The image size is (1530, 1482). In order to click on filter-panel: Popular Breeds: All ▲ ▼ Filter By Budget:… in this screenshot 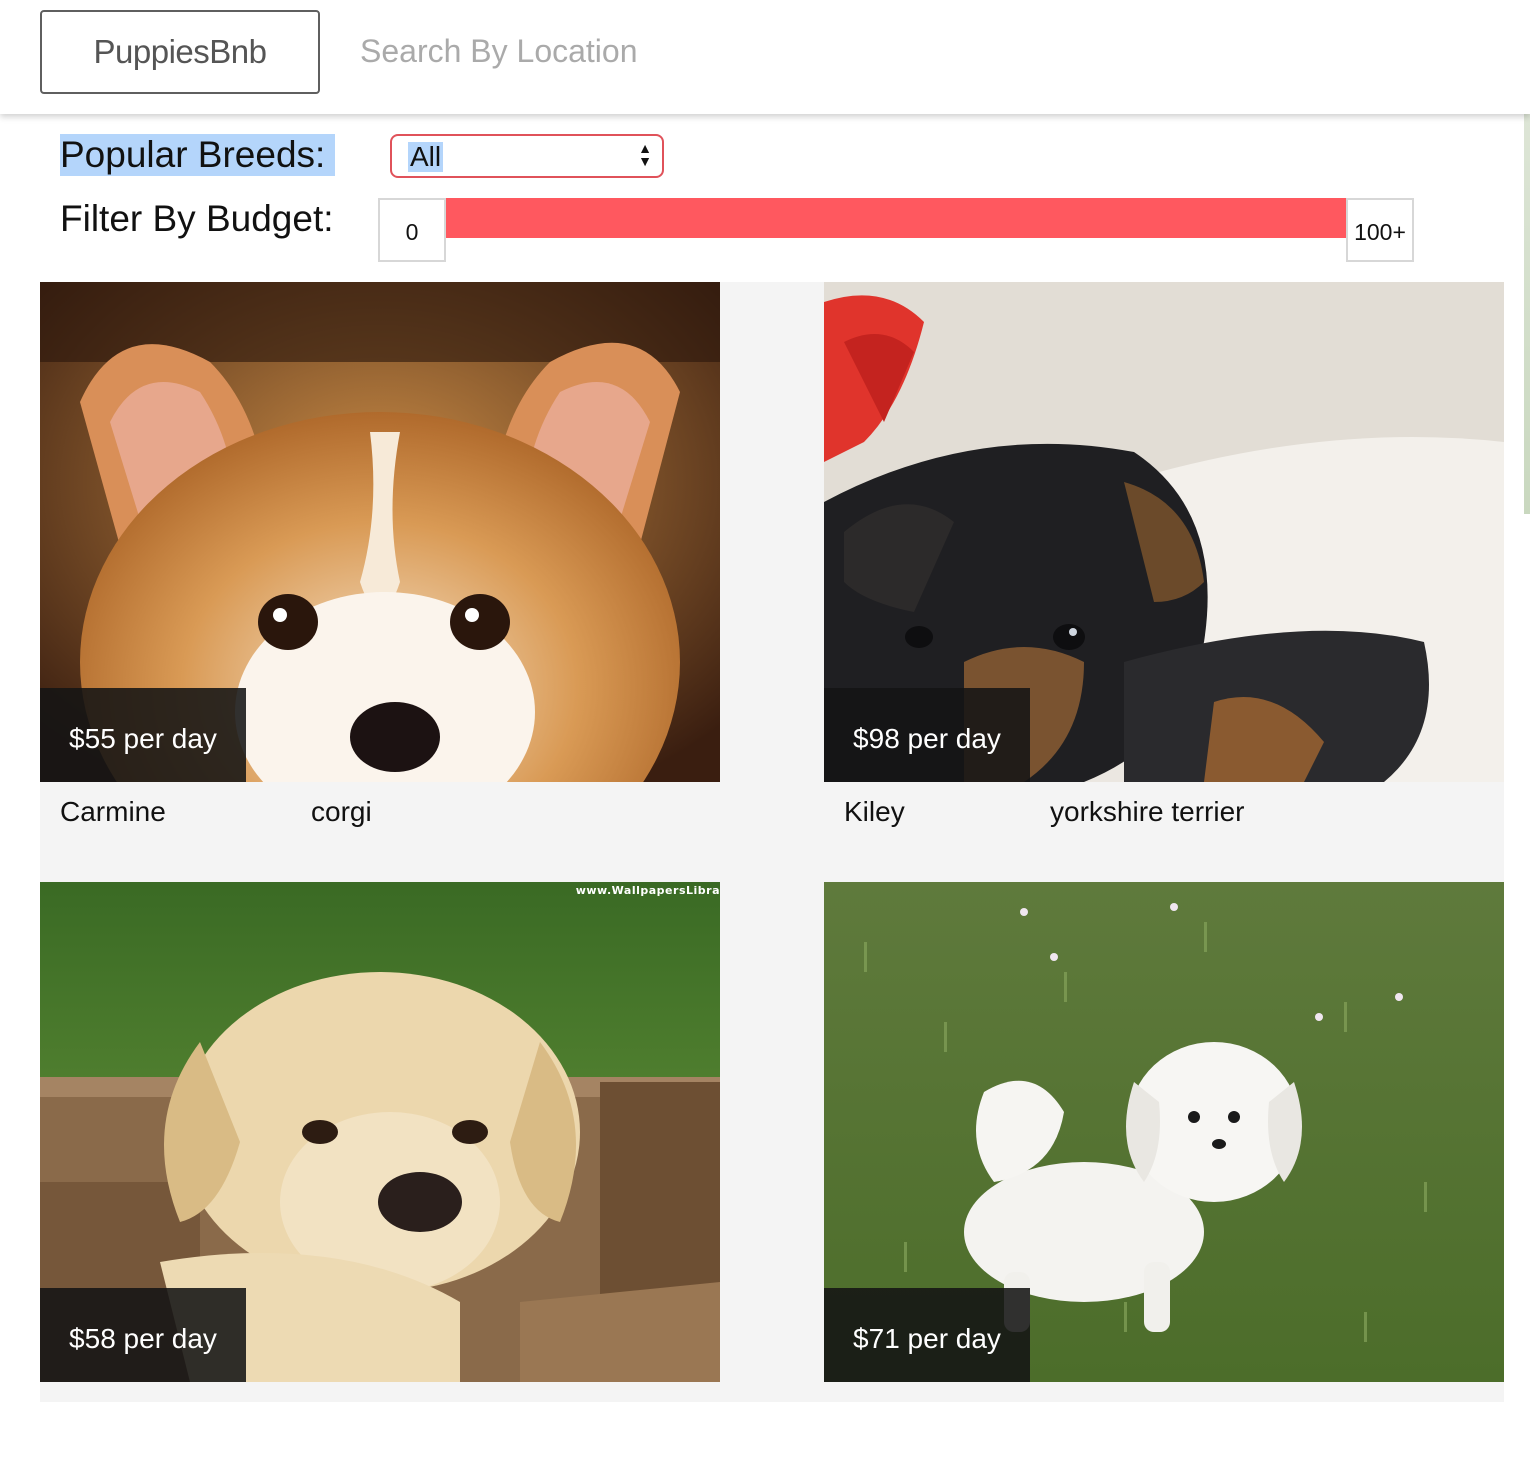, I will do `click(765, 198)`.